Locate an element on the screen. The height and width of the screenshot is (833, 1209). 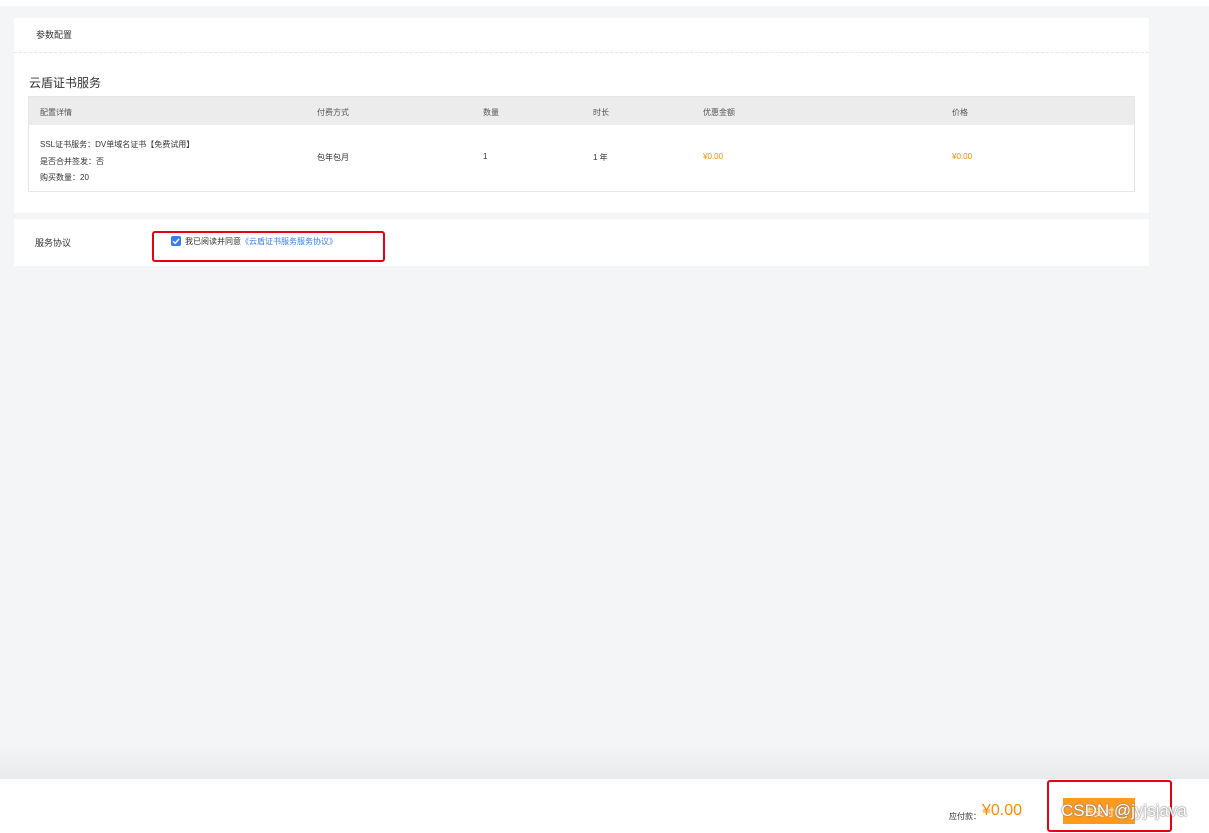
check-icon is located at coordinates (176, 241).